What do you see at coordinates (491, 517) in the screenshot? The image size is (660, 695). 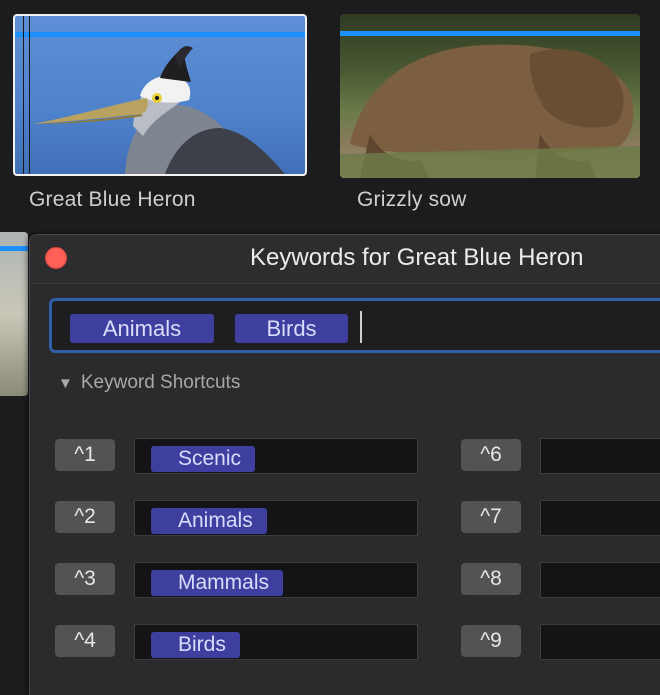 I see `shortcut-key-7: ^7` at bounding box center [491, 517].